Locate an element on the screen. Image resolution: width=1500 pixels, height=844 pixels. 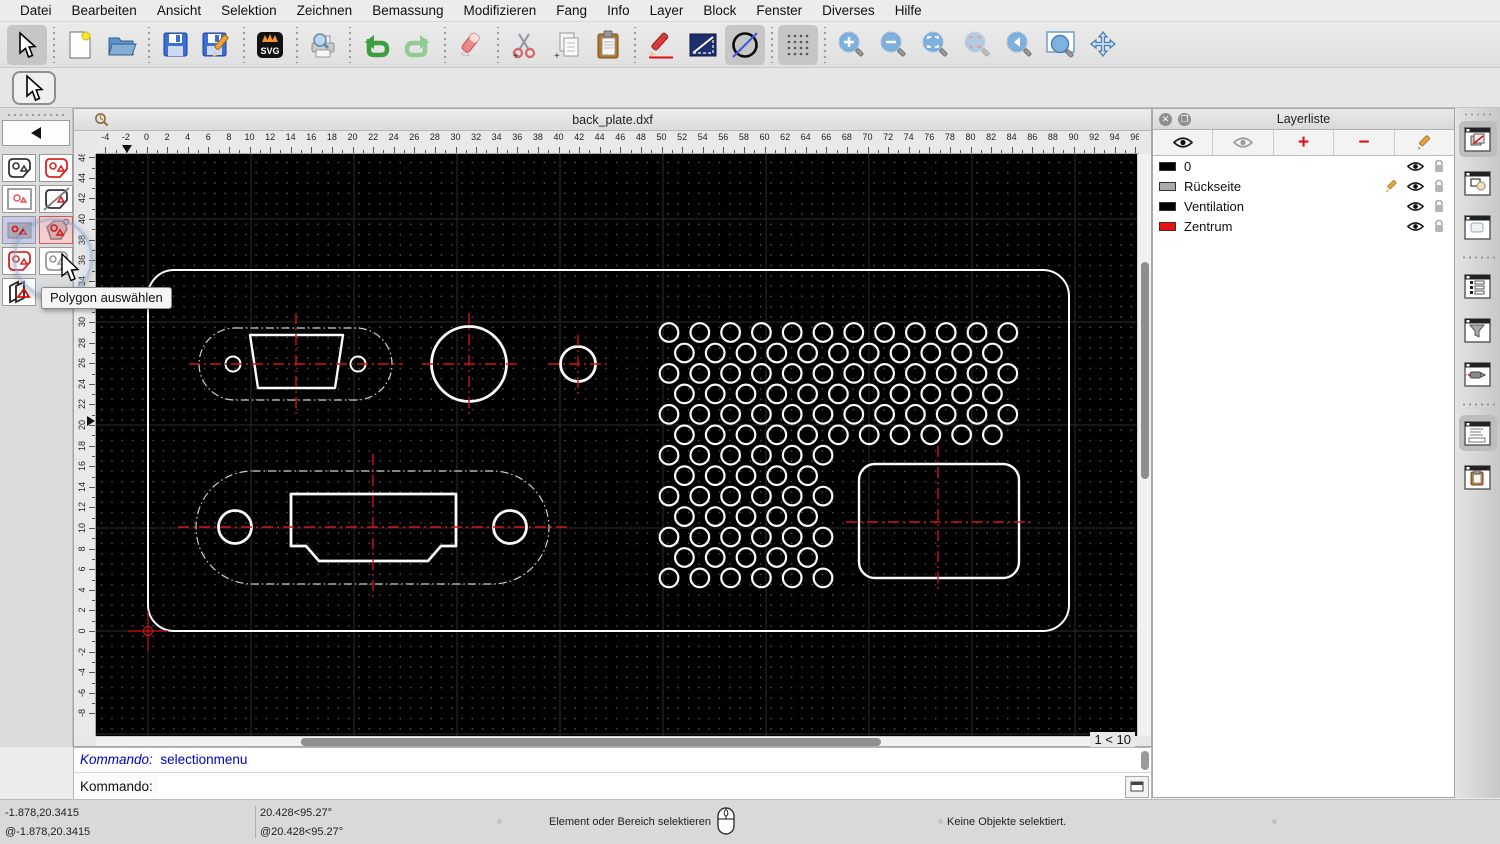
menu-selektion: Selektion is located at coordinates (249, 10).